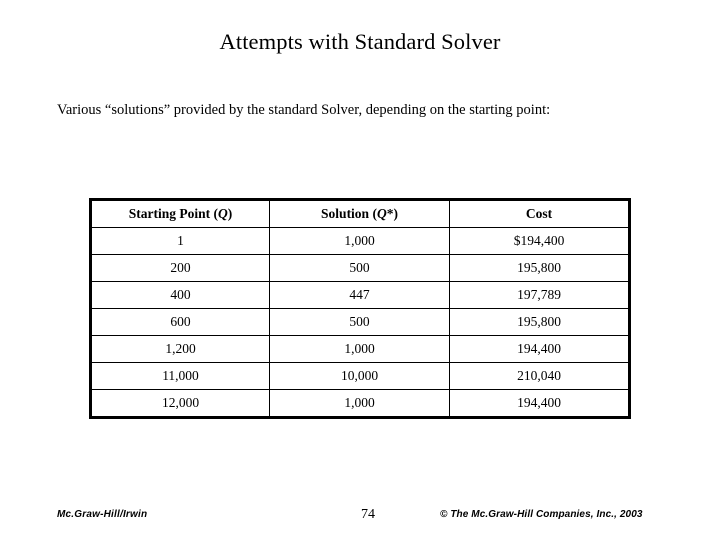 This screenshot has height=540, width=720. I want to click on cell-starting-point: 11,000, so click(180, 376).